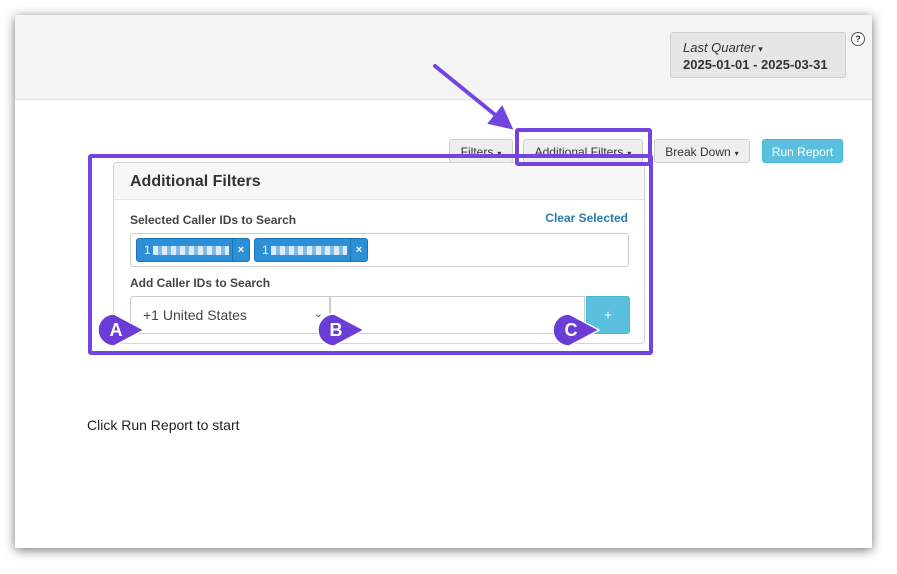  I want to click on marker-c-label: C, so click(571, 330).